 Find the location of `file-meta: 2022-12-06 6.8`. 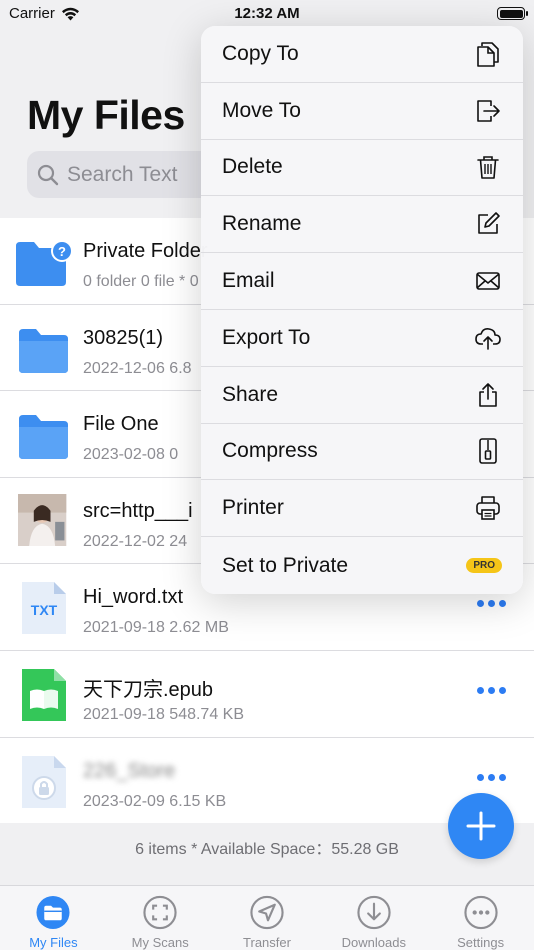

file-meta: 2022-12-06 6.8 is located at coordinates (137, 368).